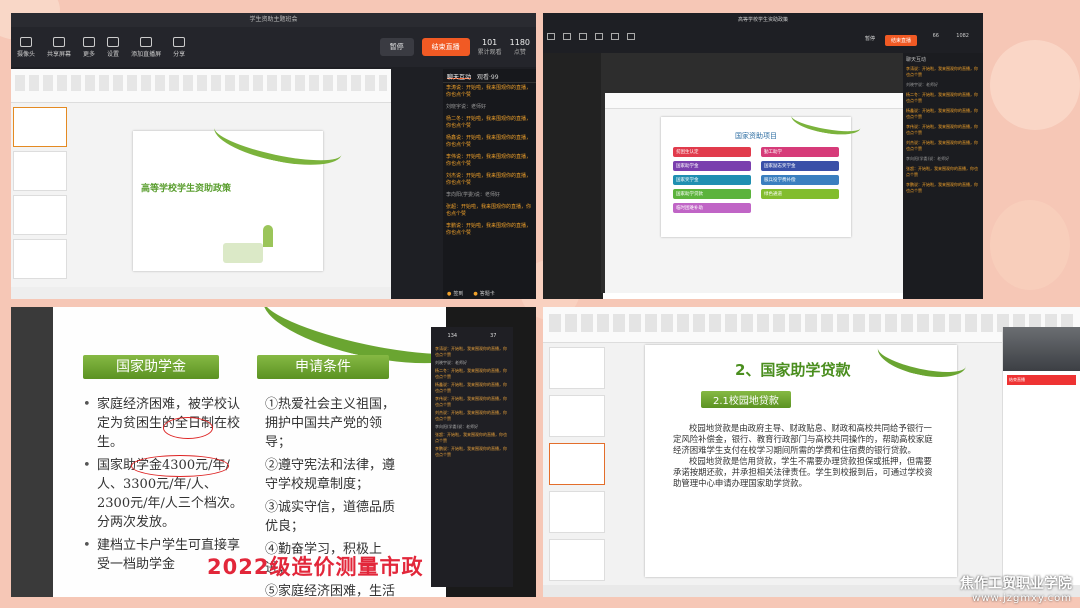 This screenshot has width=1080, height=608. Describe the element at coordinates (493, 336) in the screenshot. I see `like-count: 37` at that location.